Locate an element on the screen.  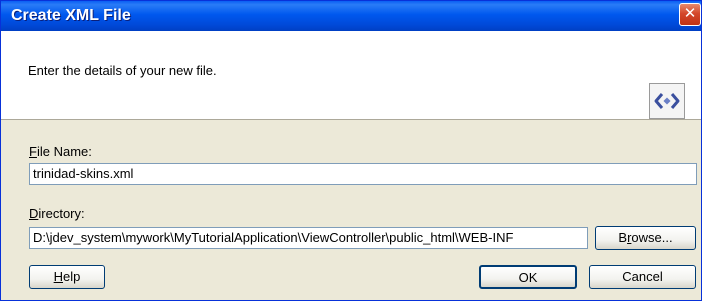
ok-button: OK is located at coordinates (528, 277).